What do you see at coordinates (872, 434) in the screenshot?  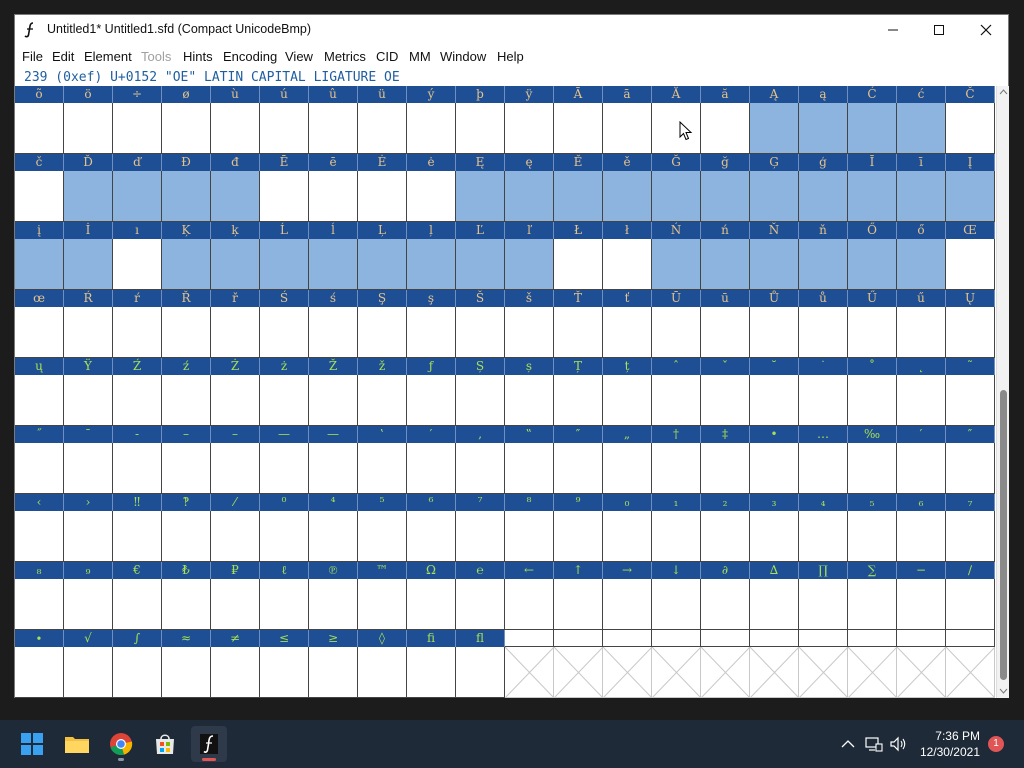 I see `glyph-label: ‰` at bounding box center [872, 434].